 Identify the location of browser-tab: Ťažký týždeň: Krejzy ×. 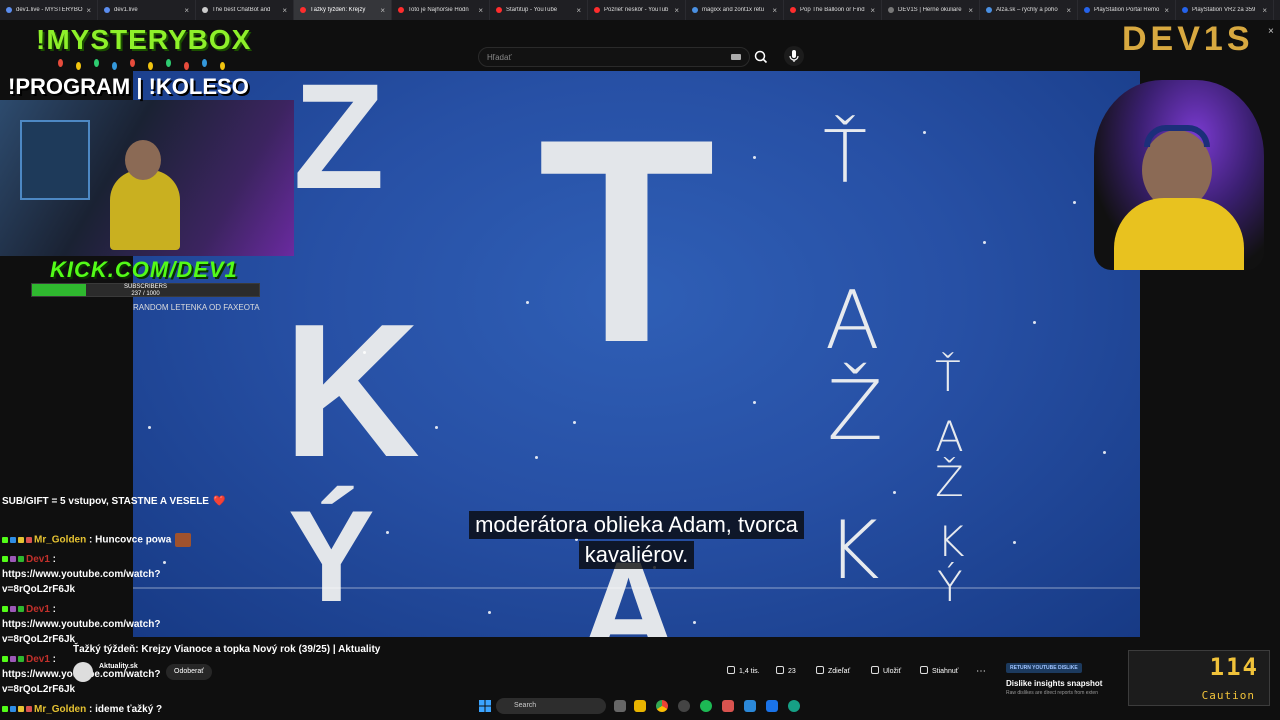
(343, 10).